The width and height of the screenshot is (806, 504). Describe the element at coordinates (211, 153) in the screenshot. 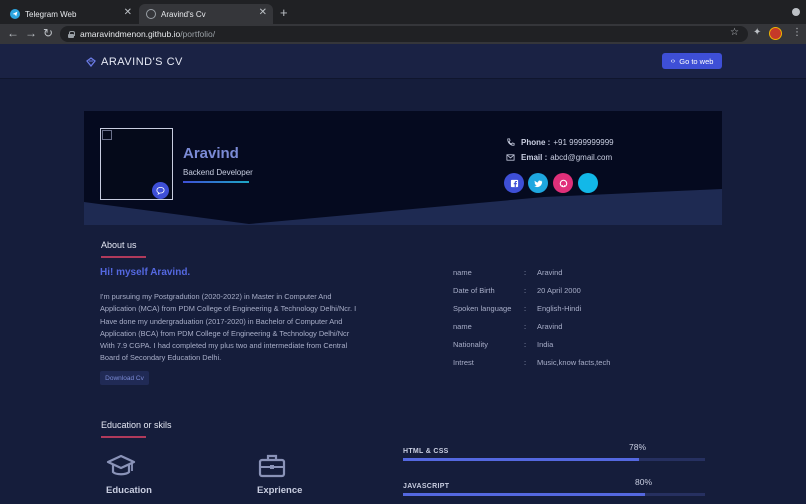

I see `profile-name: Aravind` at that location.